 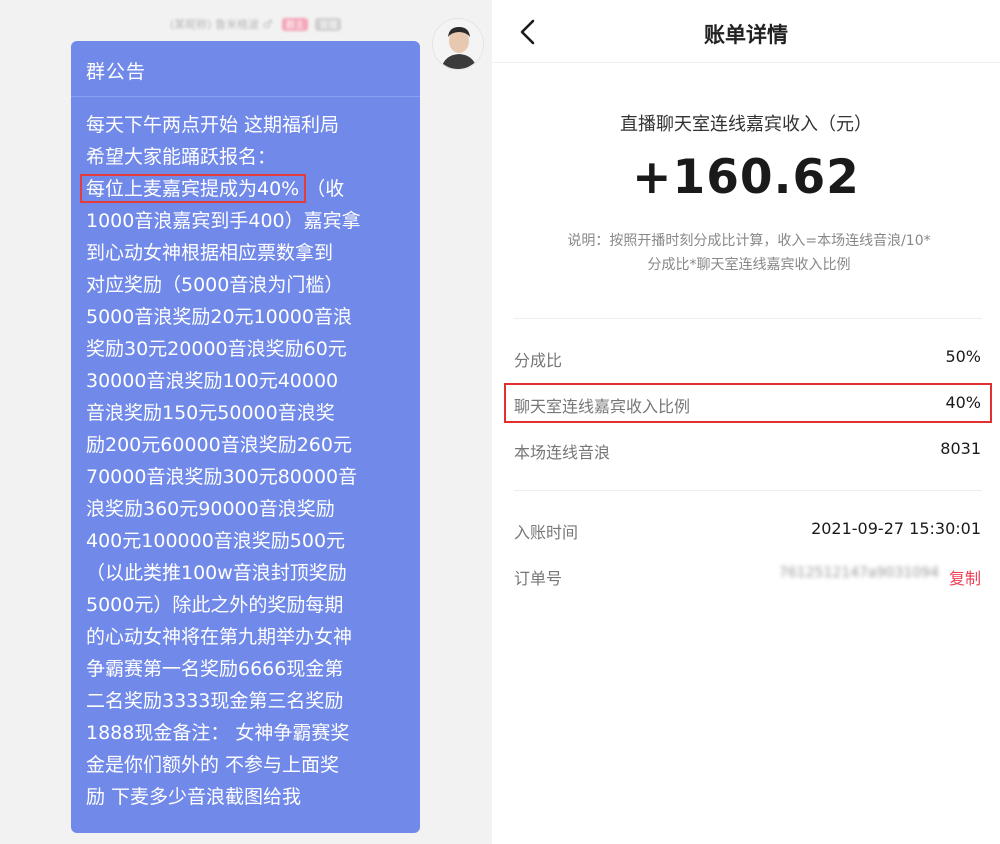 I want to click on announcement-line: 每位上麦嘉宾提成为40% （收, so click(x=243, y=189).